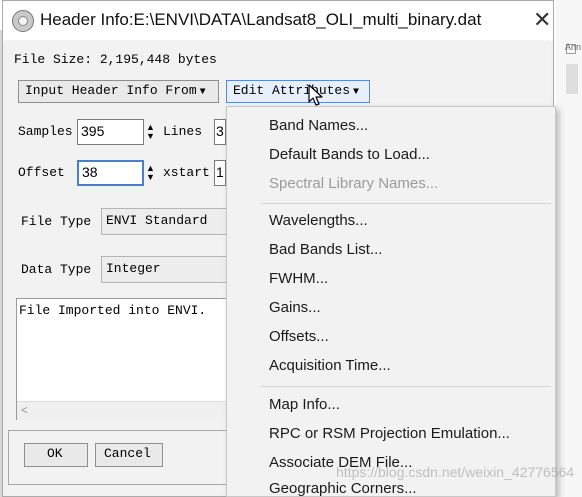 Image resolution: width=582 pixels, height=497 pixels. Describe the element at coordinates (121, 410) in the screenshot. I see `horizontal-scrollbar: <` at that location.